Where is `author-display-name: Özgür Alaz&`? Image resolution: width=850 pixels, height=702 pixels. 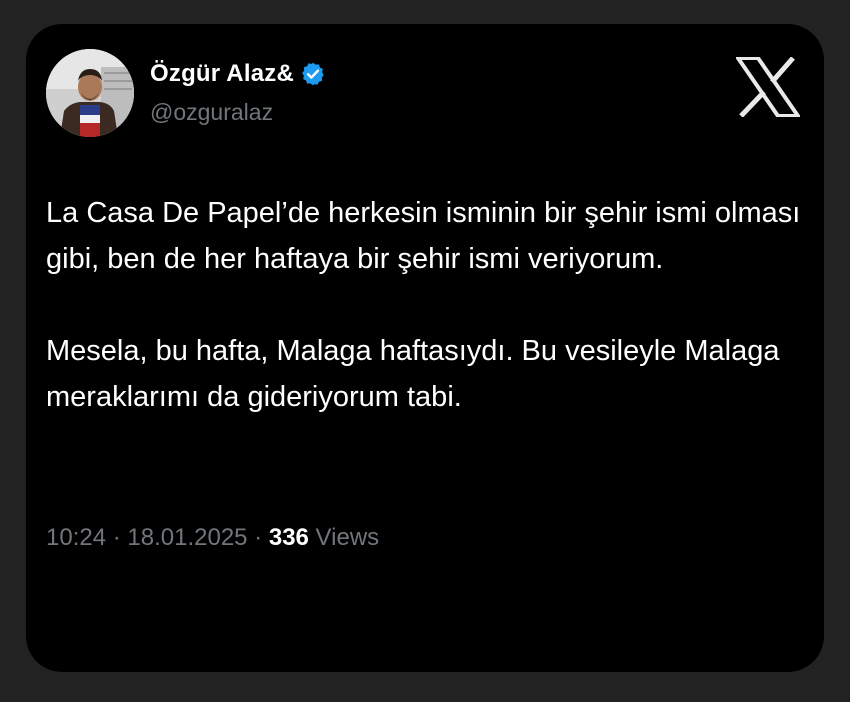
author-display-name: Özgür Alaz& is located at coordinates (222, 74).